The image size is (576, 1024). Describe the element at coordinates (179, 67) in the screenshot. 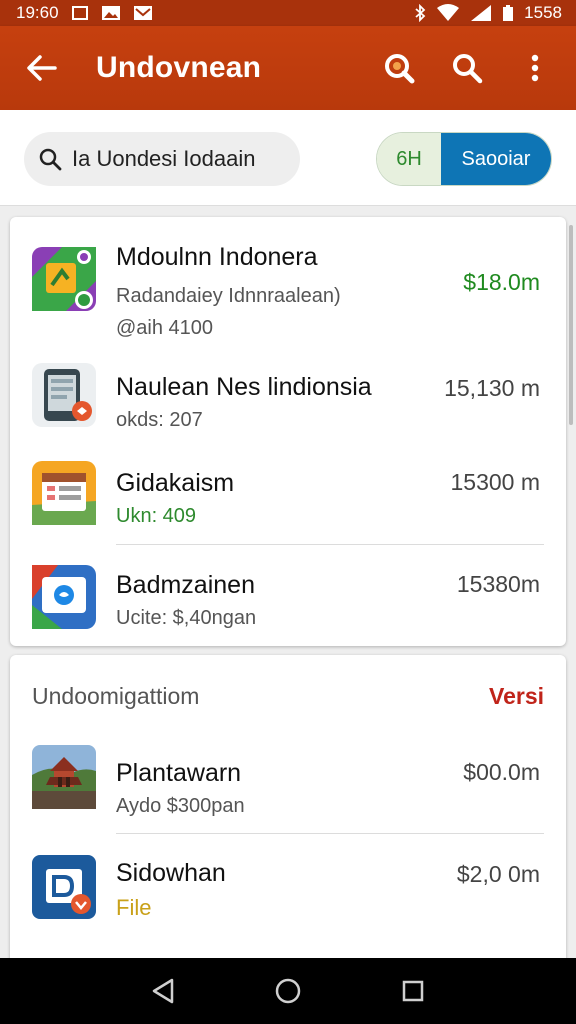

I see `app-title: Undovnean` at that location.